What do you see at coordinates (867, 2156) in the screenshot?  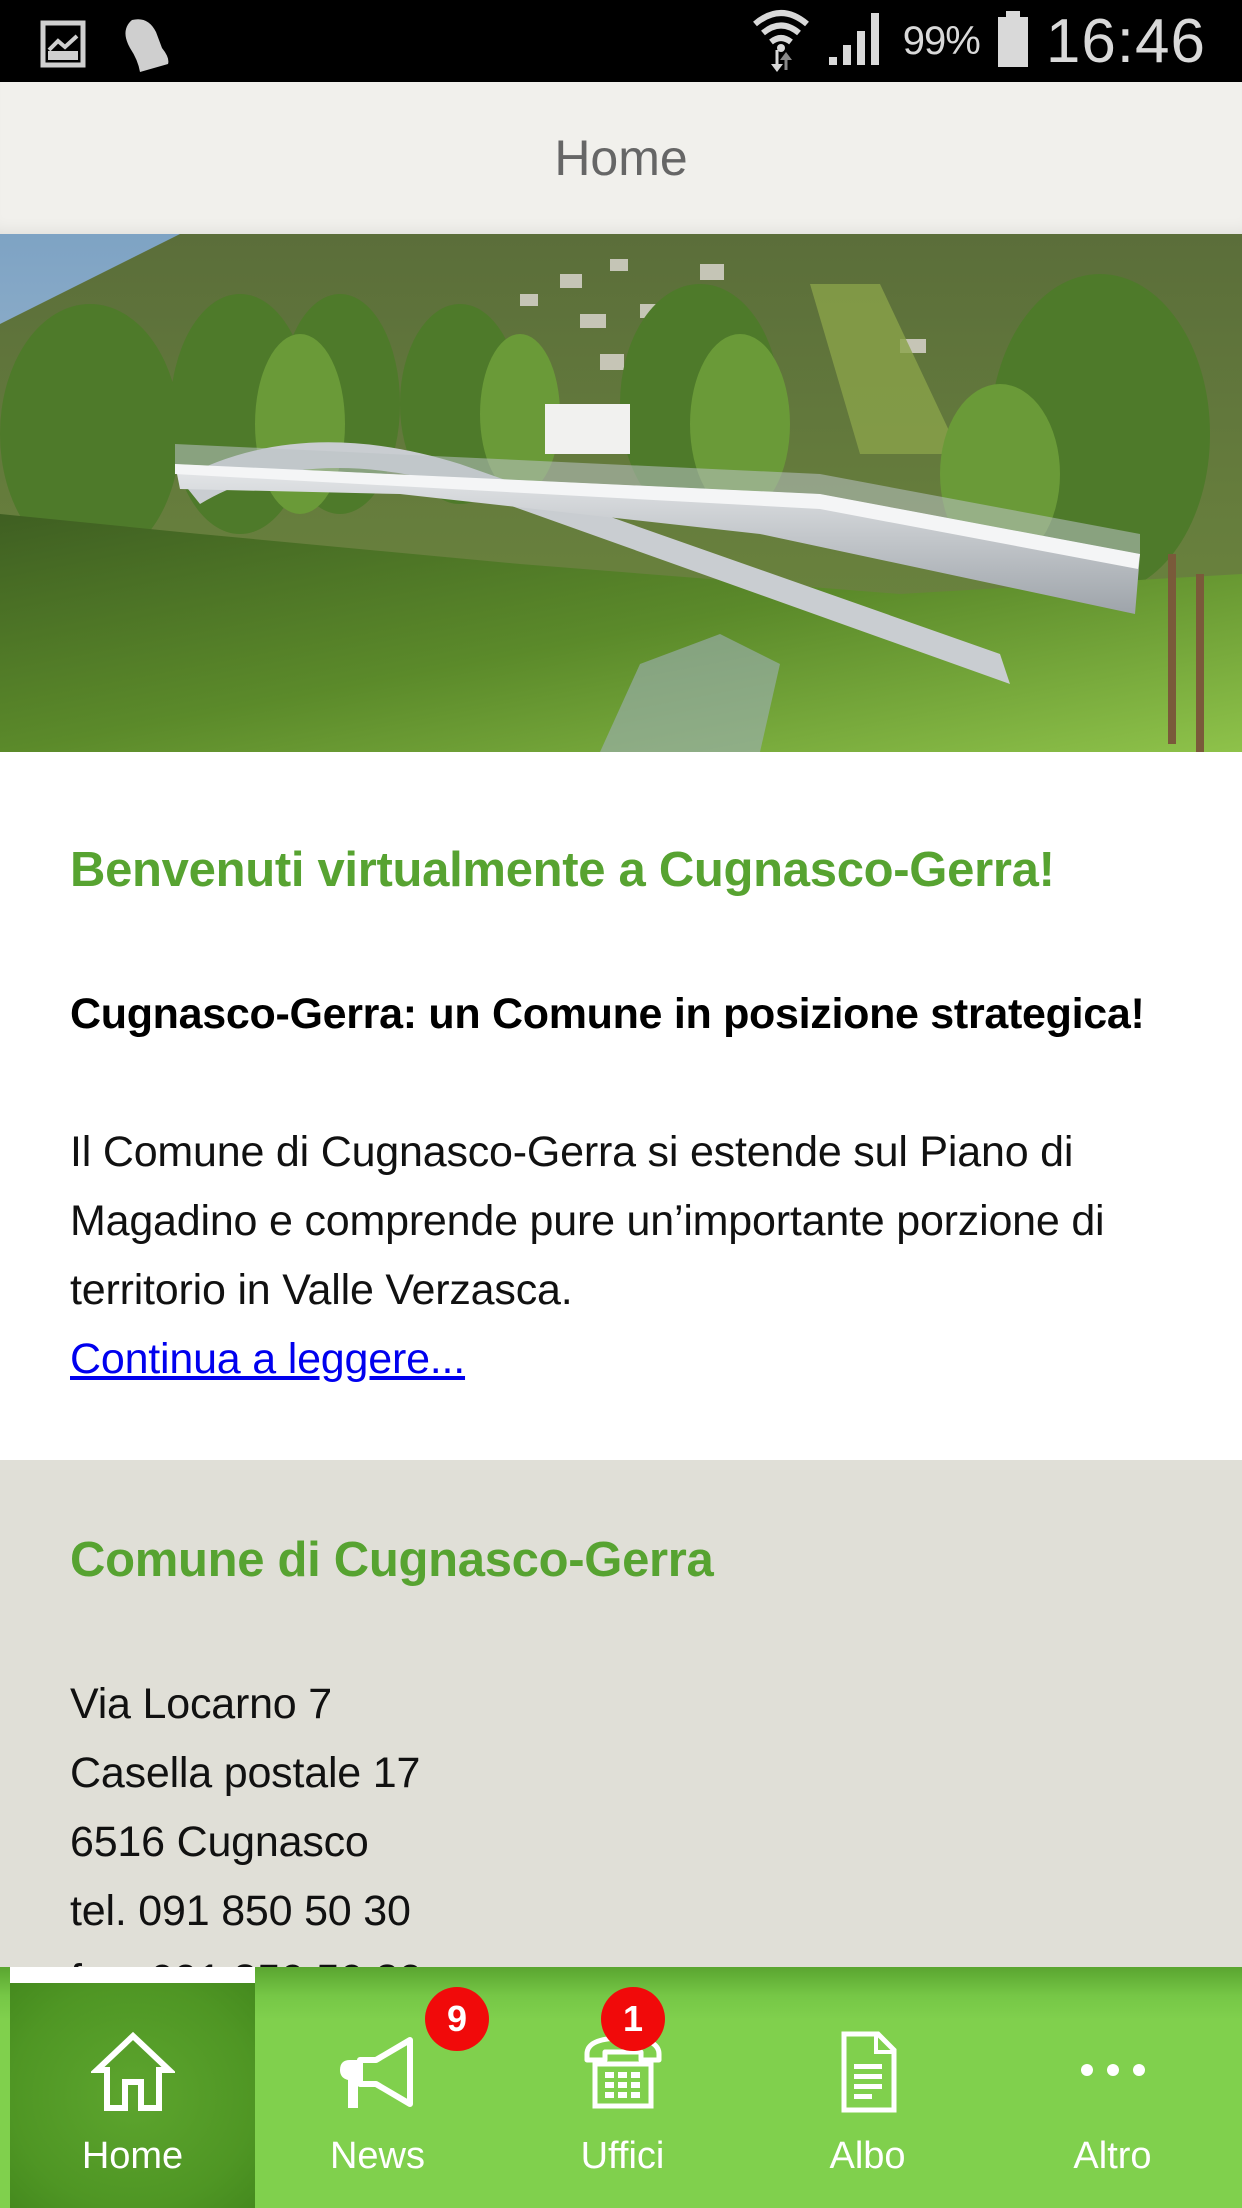 I see `nav-label-albo: Albo` at bounding box center [867, 2156].